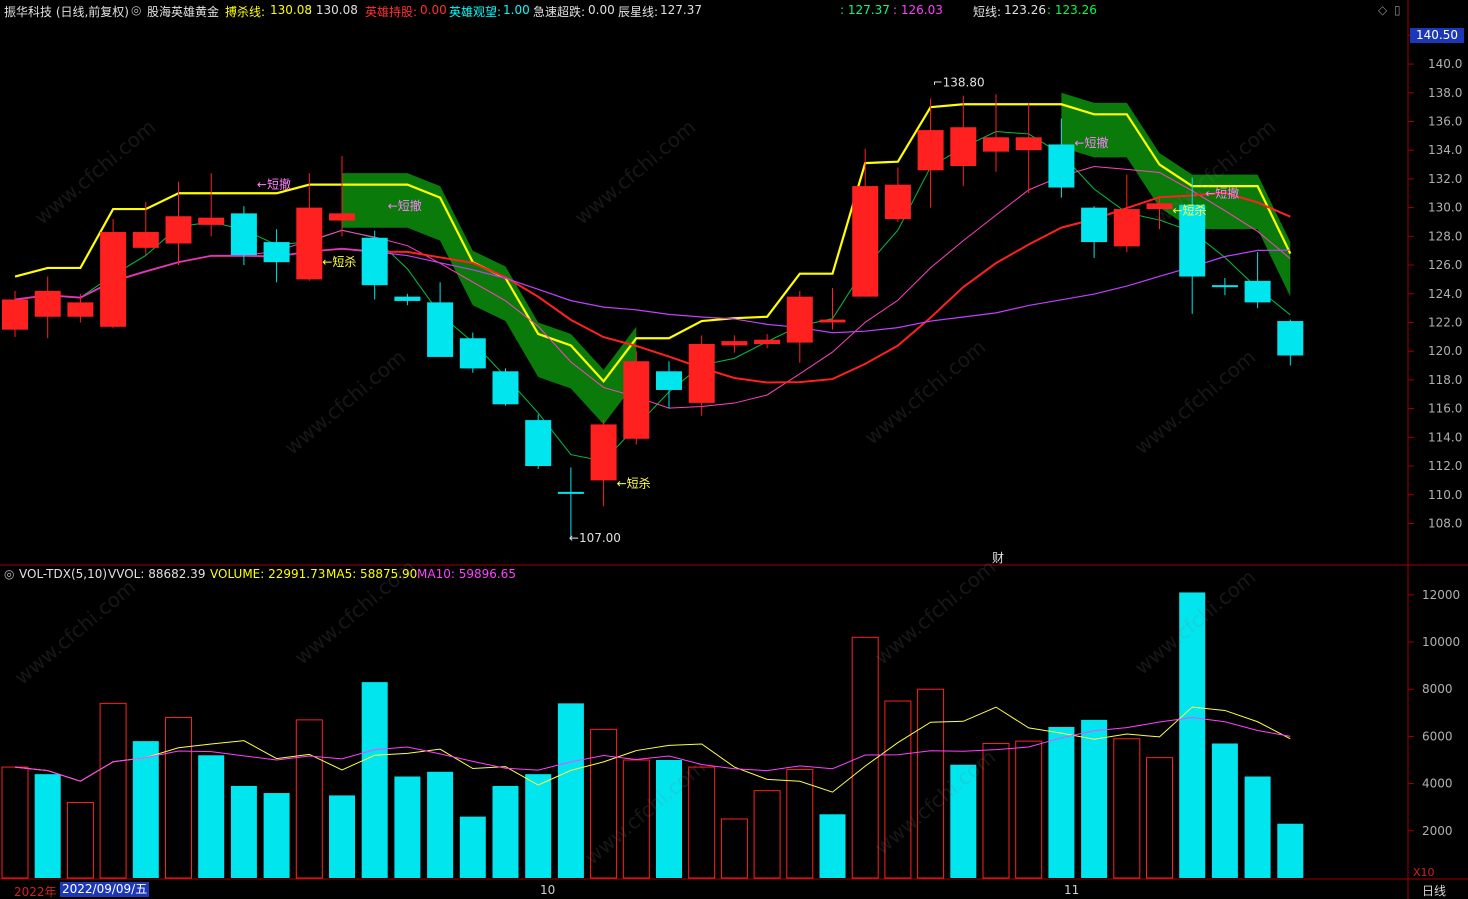  I want to click on header-item-value: : 130.08, so click(333, 10).